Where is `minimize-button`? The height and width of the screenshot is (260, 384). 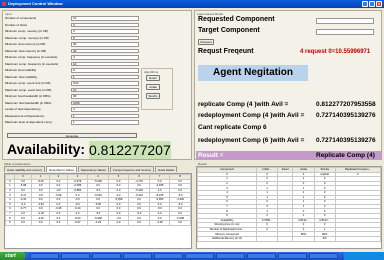 minimize-button is located at coordinates (365, 4).